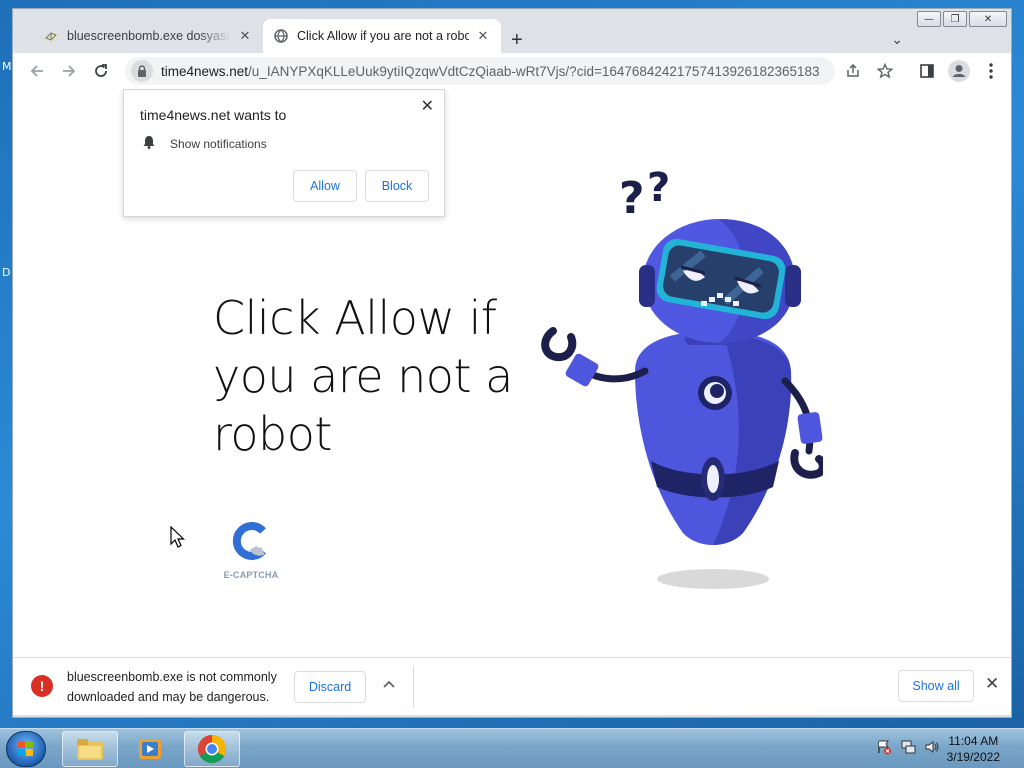 The width and height of the screenshot is (1024, 768). I want to click on permission-label: Show notifications, so click(218, 143).